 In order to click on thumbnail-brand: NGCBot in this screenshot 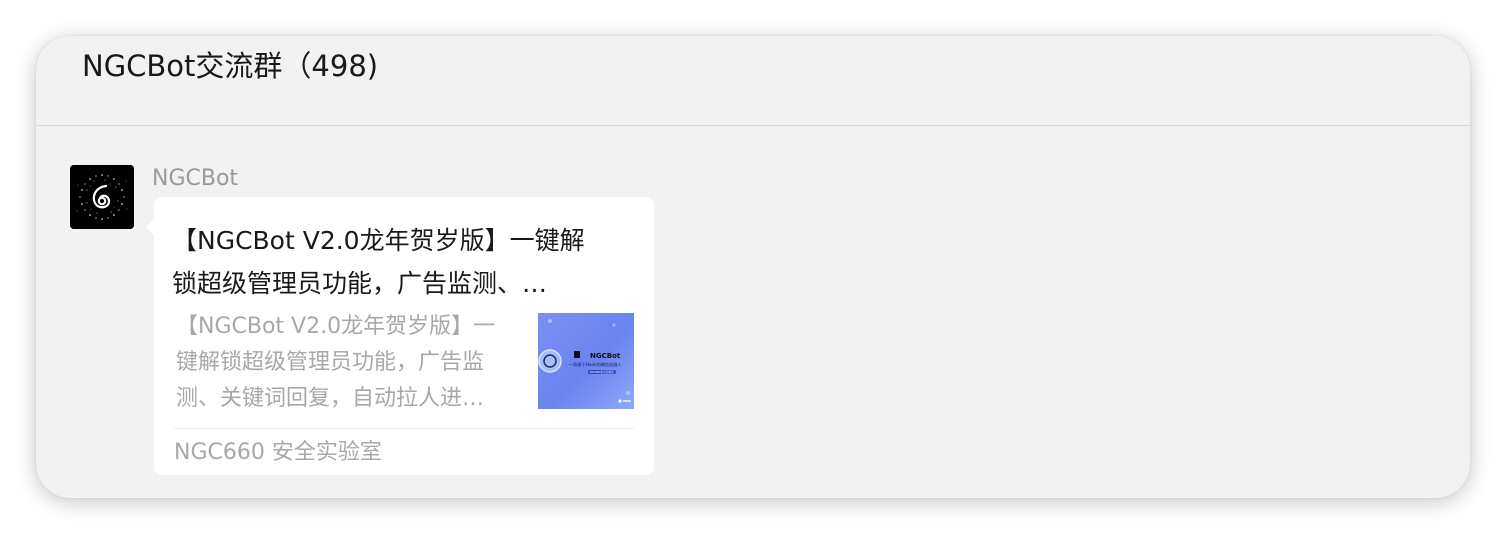, I will do `click(605, 356)`.